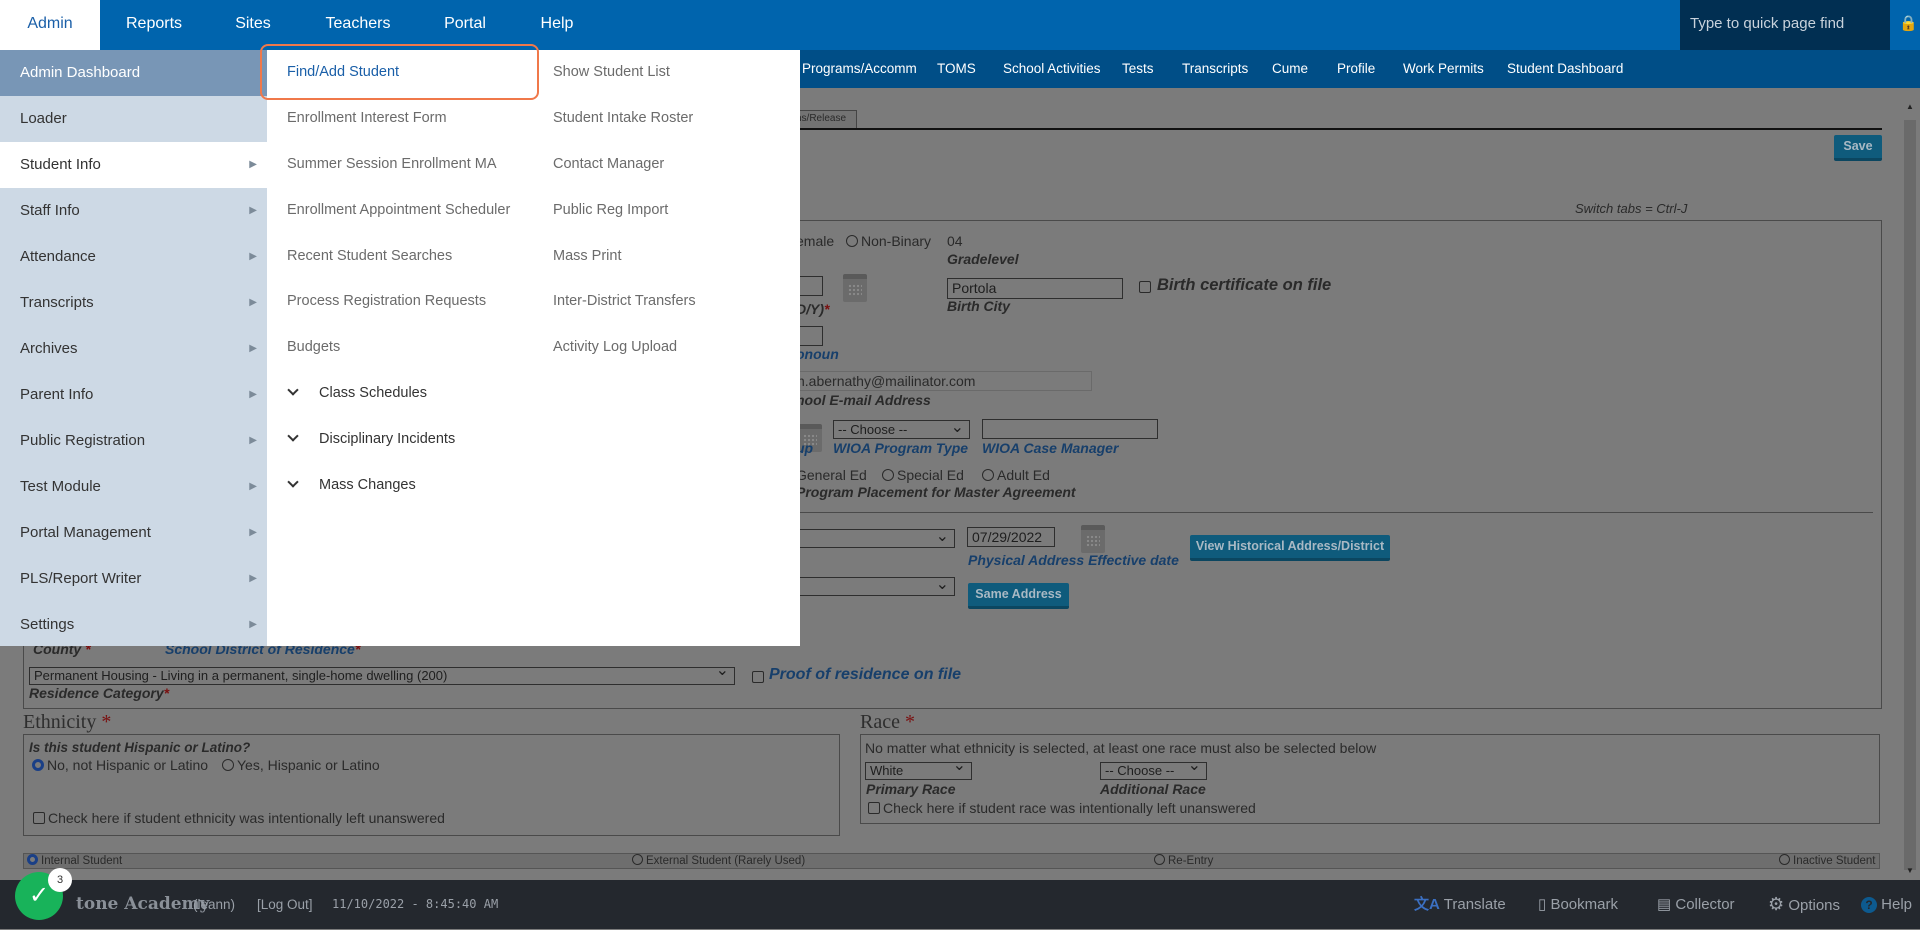 The height and width of the screenshot is (930, 1920). I want to click on submenu-activity-log-upload: Activity Log Upload, so click(615, 347).